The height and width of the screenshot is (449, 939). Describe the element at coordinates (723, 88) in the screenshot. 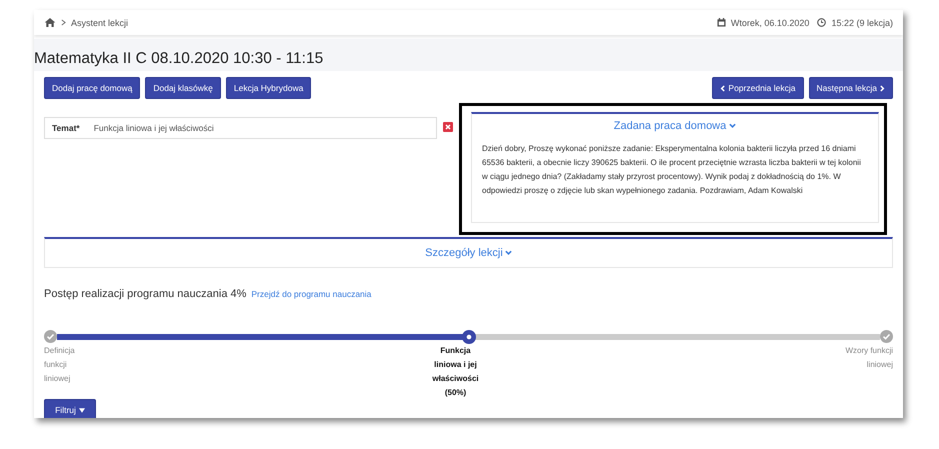

I see `chevron-left-icon` at that location.